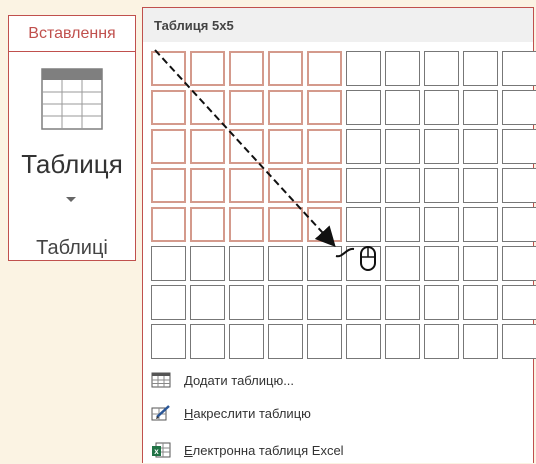 This screenshot has height=464, width=536. What do you see at coordinates (161, 413) in the screenshot?
I see `draw-table-icon` at bounding box center [161, 413].